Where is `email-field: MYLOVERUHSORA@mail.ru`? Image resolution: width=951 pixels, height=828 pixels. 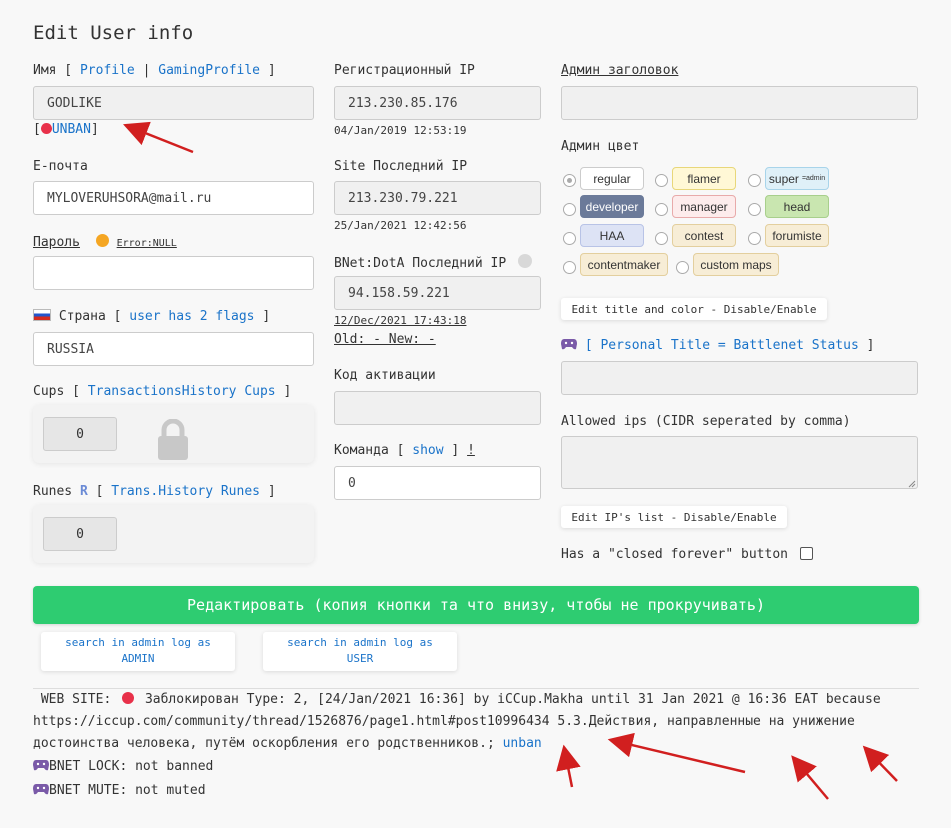
email-field: MYLOVERUHSORA@mail.ru is located at coordinates (173, 198).